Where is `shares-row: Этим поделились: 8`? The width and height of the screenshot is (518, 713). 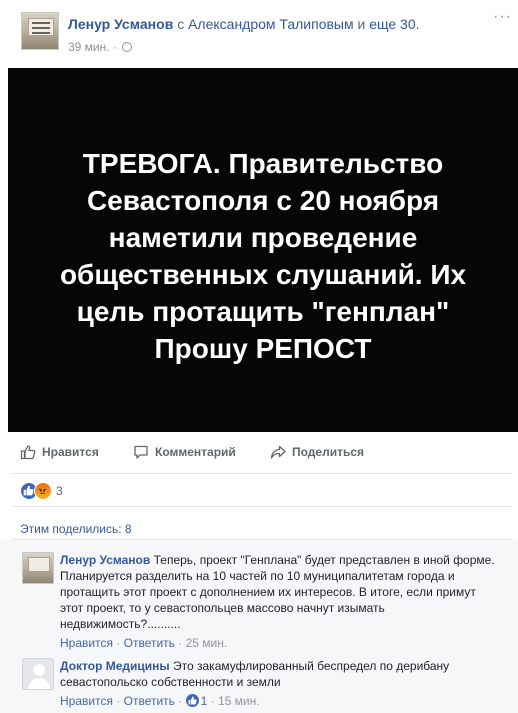 shares-row: Этим поделились: 8 is located at coordinates (262, 523).